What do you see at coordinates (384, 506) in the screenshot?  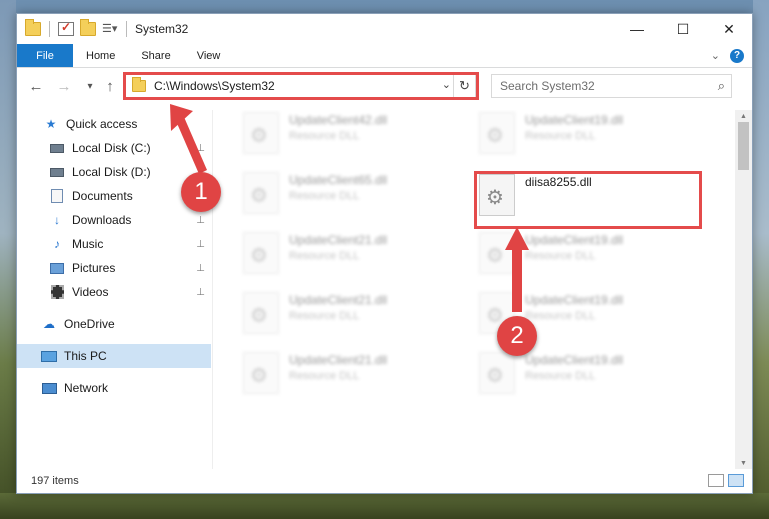 I see `desktop-background-bottom` at bounding box center [384, 506].